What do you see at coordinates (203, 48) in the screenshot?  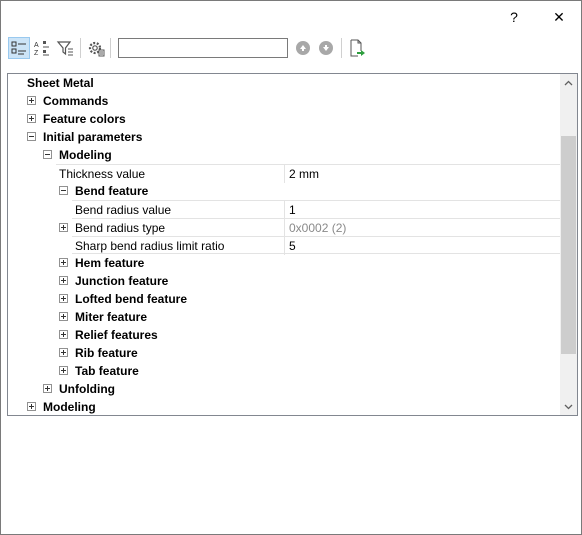 I see `search-input` at bounding box center [203, 48].